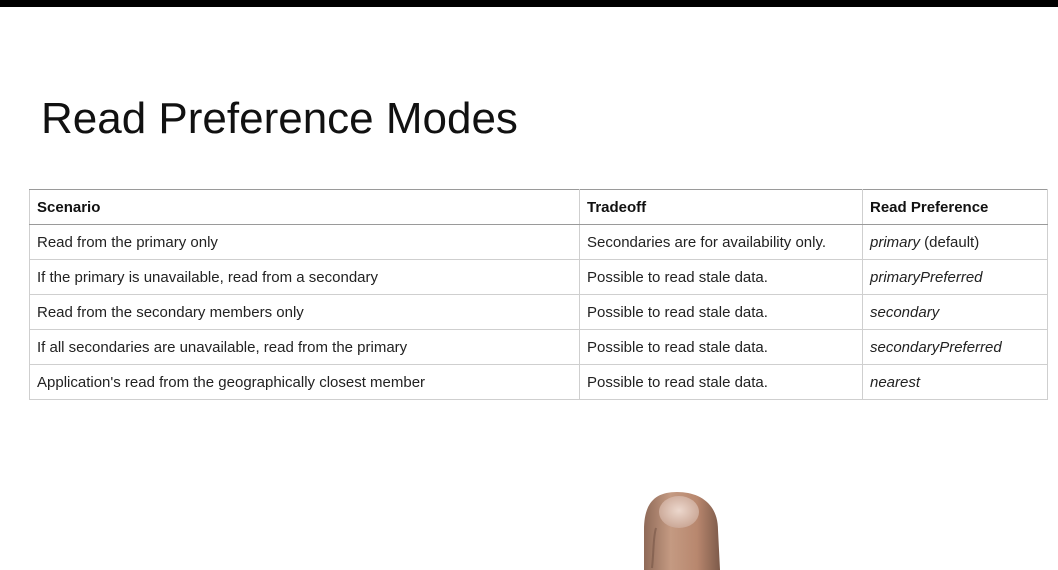 The image size is (1058, 570). What do you see at coordinates (721, 207) in the screenshot?
I see `header-tradeoff: Tradeoff` at bounding box center [721, 207].